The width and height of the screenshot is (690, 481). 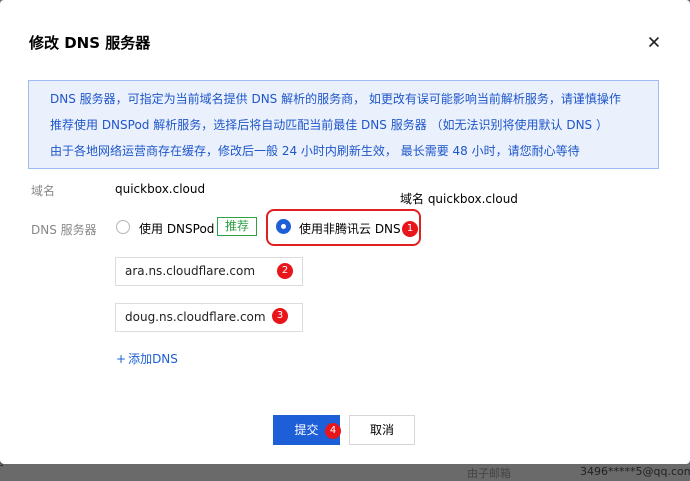 What do you see at coordinates (160, 189) in the screenshot?
I see `domain-value: quickbox.cloud` at bounding box center [160, 189].